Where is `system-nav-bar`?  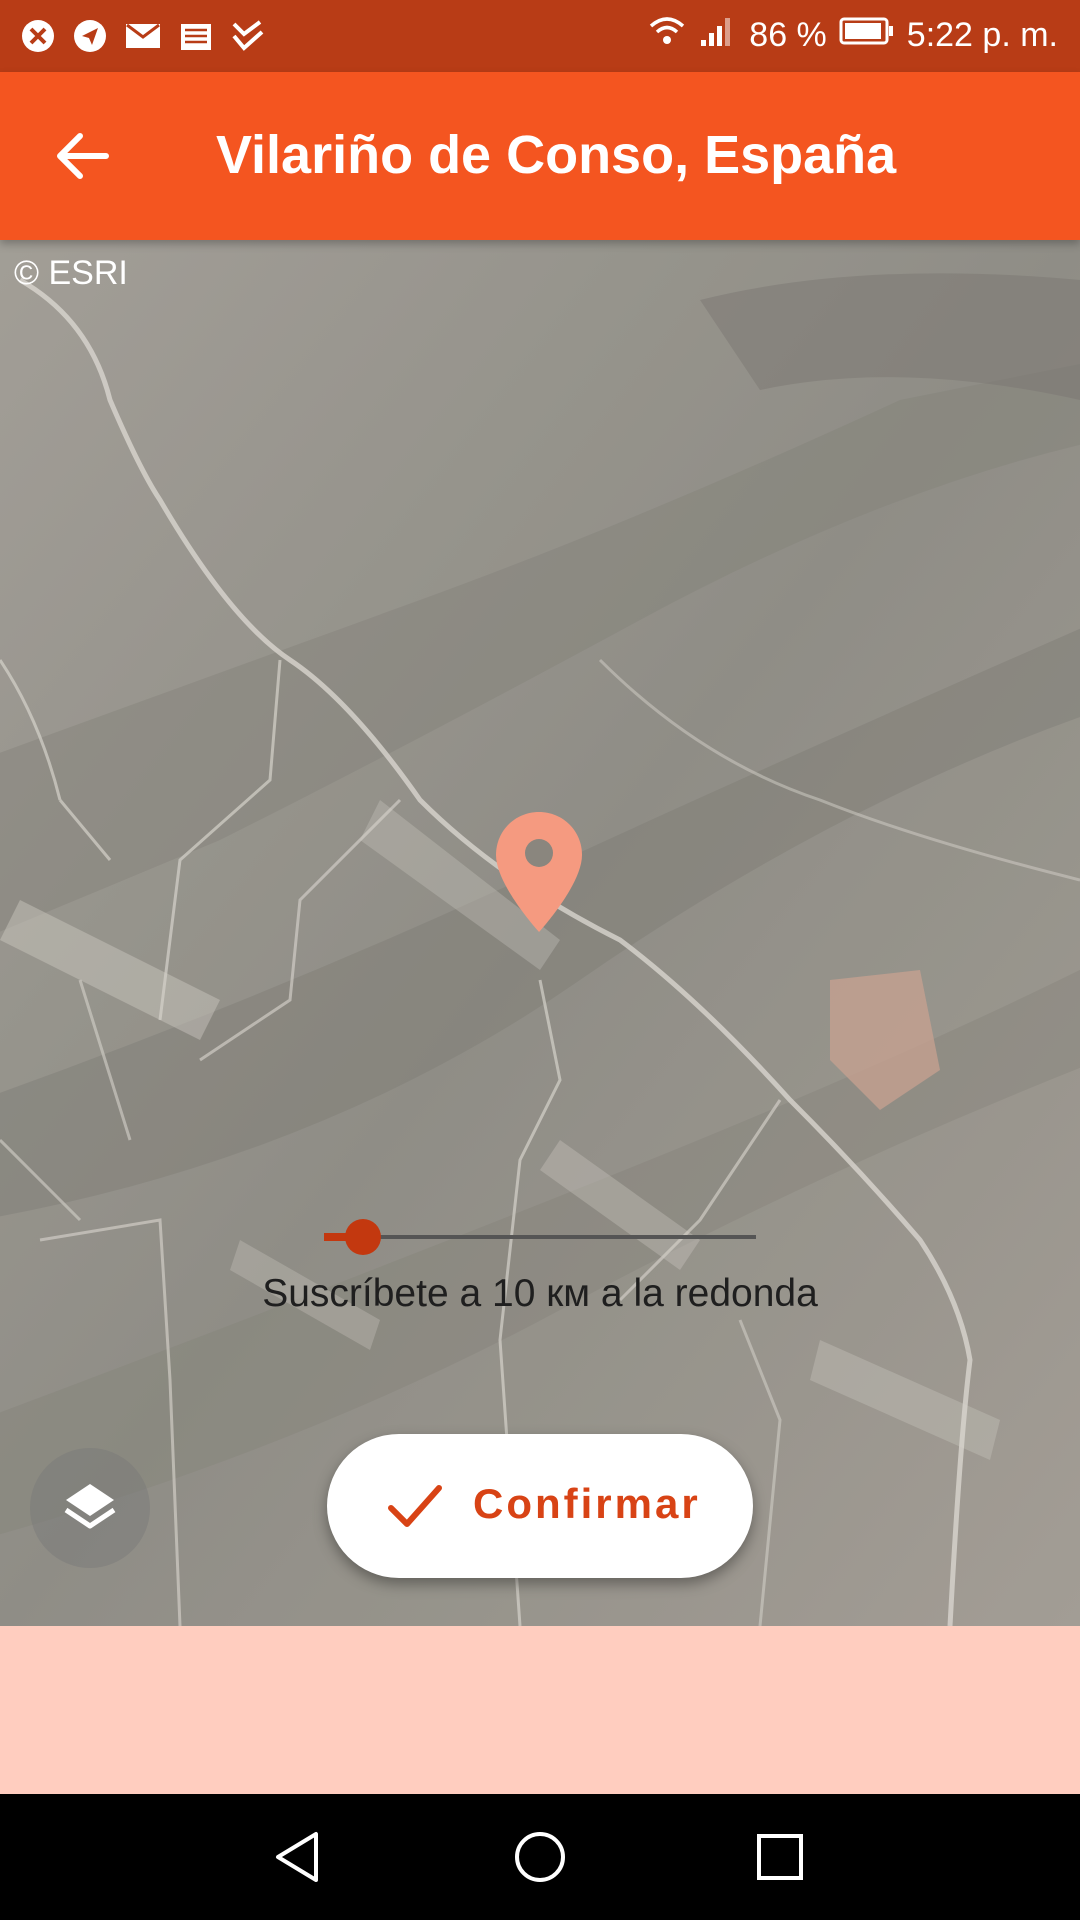
system-nav-bar is located at coordinates (540, 1857).